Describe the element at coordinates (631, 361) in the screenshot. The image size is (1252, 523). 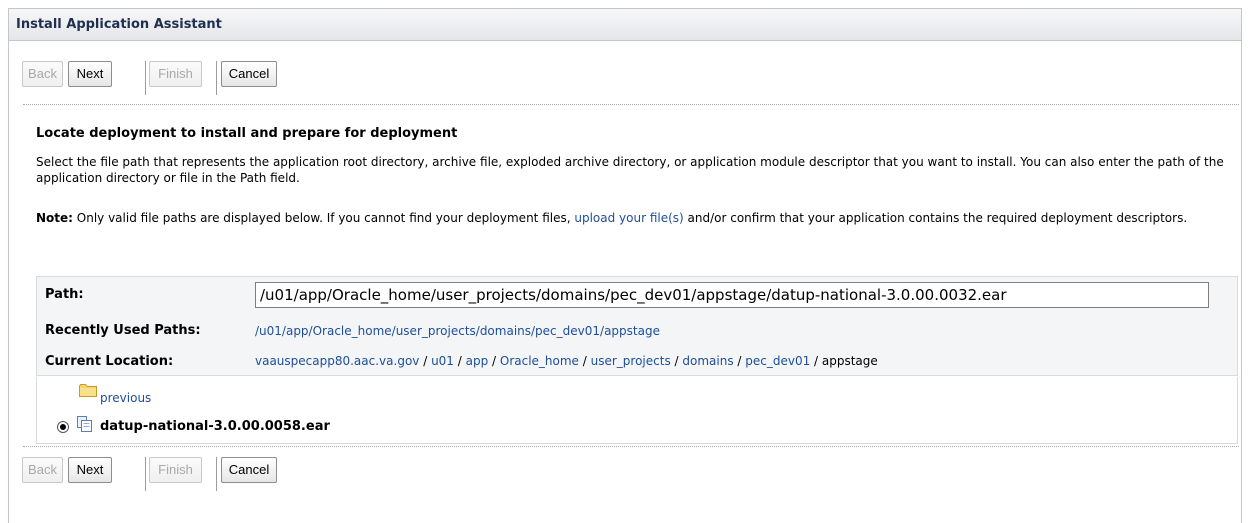
I see `crumb-user-projects: user_projects` at that location.